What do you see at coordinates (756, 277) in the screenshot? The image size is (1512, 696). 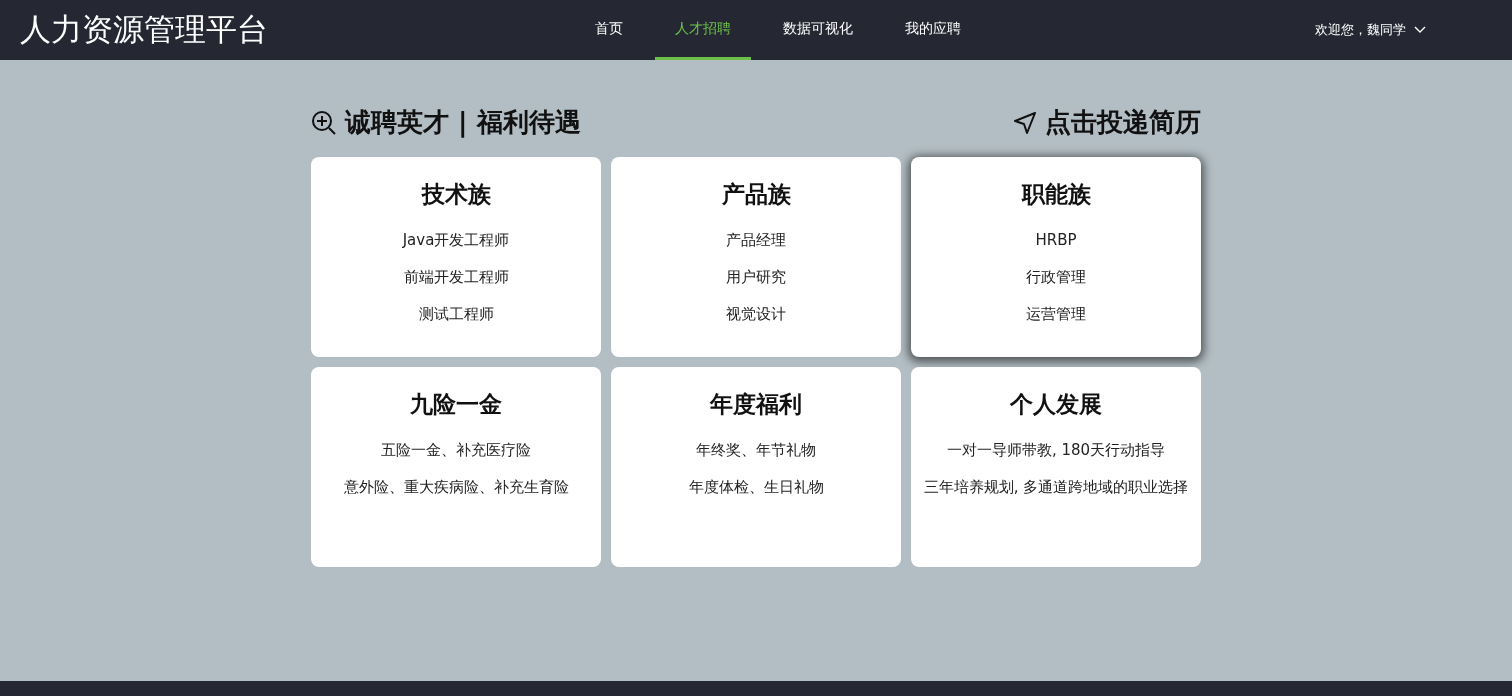 I see `card-item: 用户研究` at bounding box center [756, 277].